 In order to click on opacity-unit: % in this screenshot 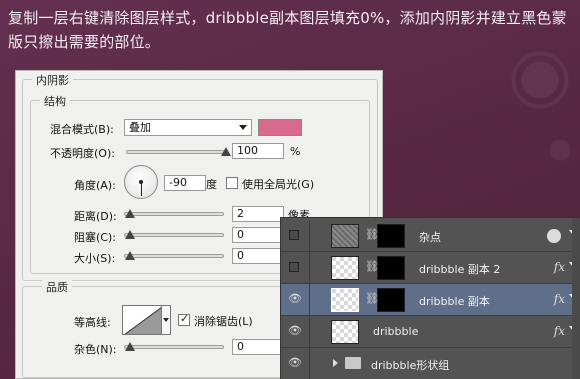, I will do `click(295, 151)`.